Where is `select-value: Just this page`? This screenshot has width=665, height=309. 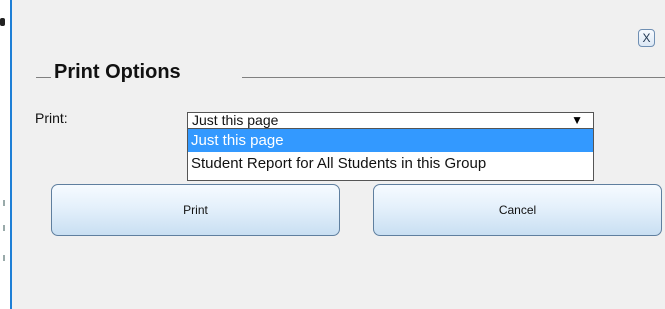
select-value: Just this page is located at coordinates (235, 120).